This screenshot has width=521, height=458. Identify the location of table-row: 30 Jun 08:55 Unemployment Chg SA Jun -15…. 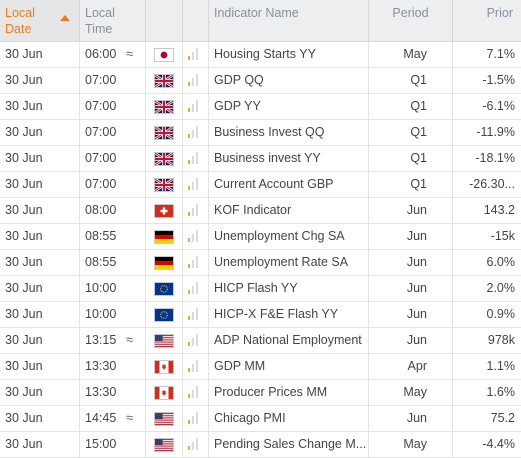
(260, 237).